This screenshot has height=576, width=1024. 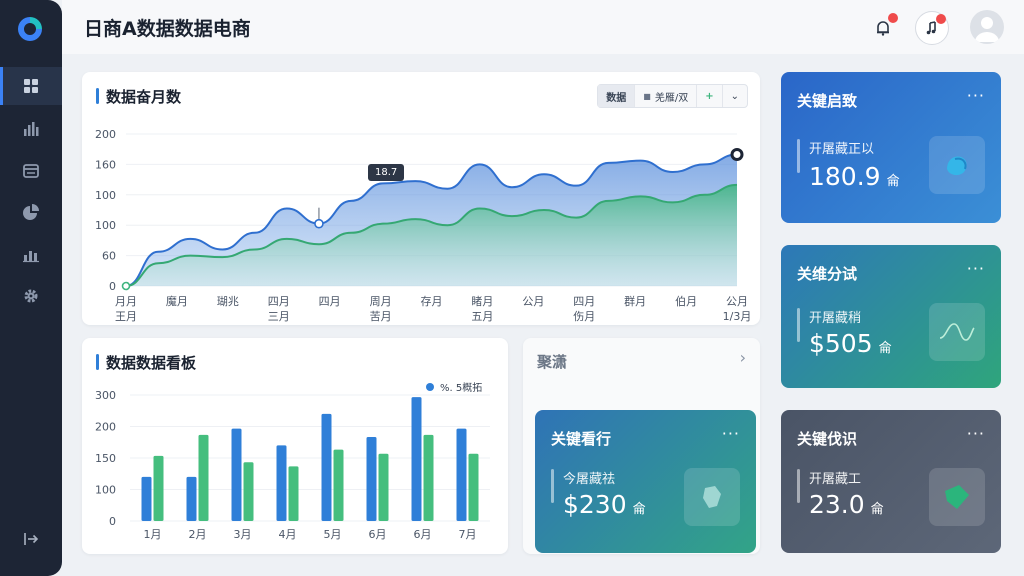 I want to click on y-tick-label: 200, so click(x=105, y=134).